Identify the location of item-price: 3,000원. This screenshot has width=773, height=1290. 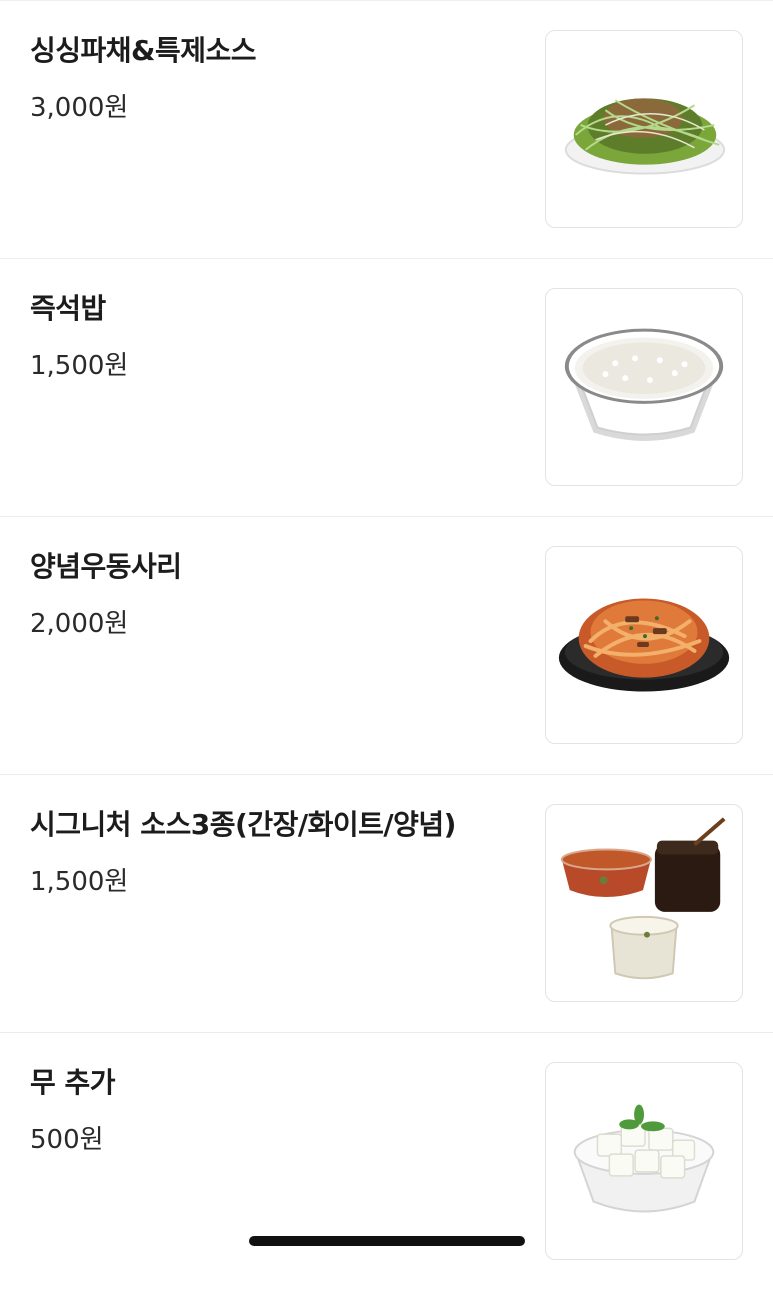
(79, 108).